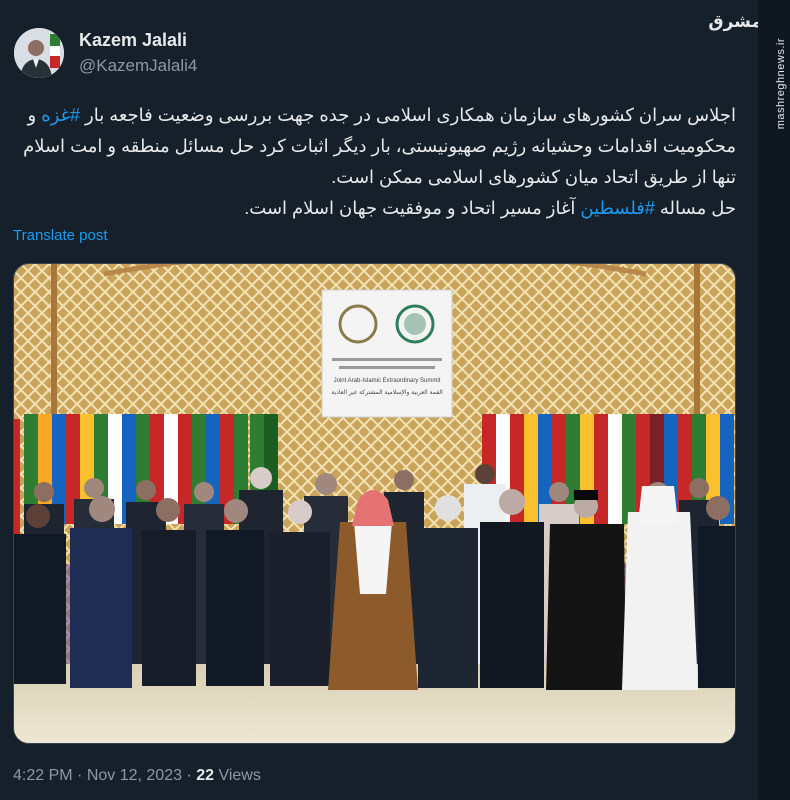 This screenshot has width=790, height=800. I want to click on views-label: Views, so click(239, 775).